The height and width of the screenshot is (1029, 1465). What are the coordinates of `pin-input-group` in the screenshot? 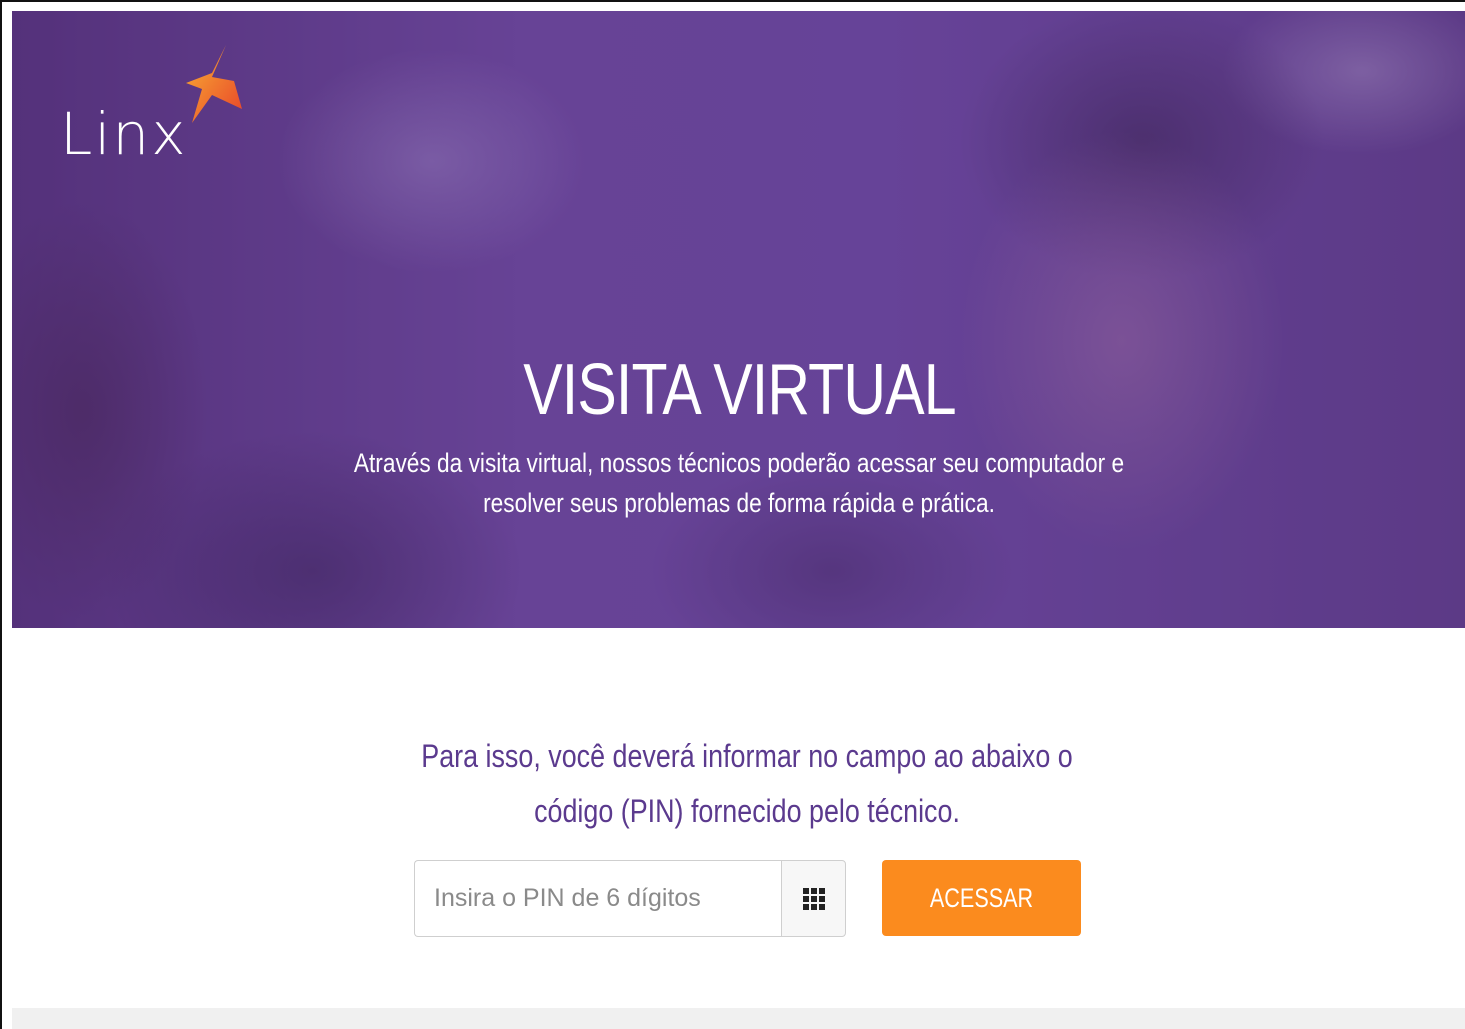 It's located at (630, 898).